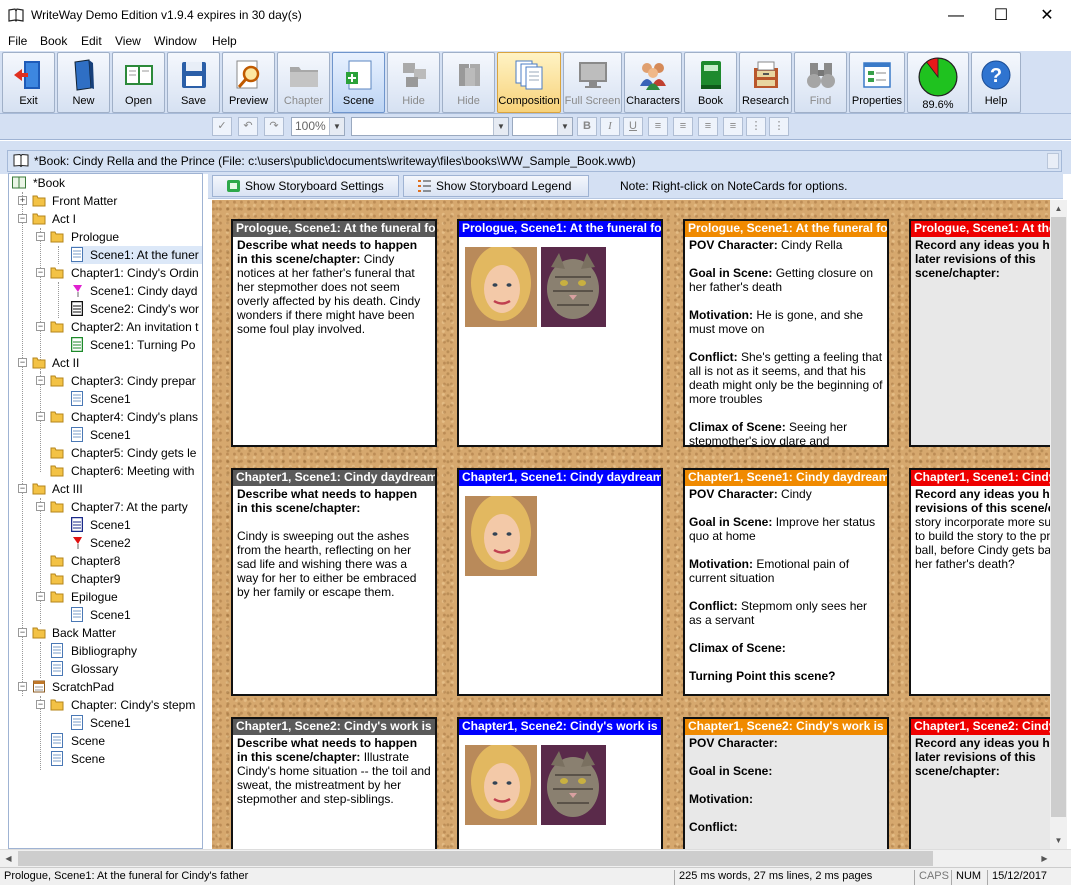 This screenshot has width=1071, height=885. What do you see at coordinates (274, 126) in the screenshot?
I see `redo-icon: ↷` at bounding box center [274, 126].